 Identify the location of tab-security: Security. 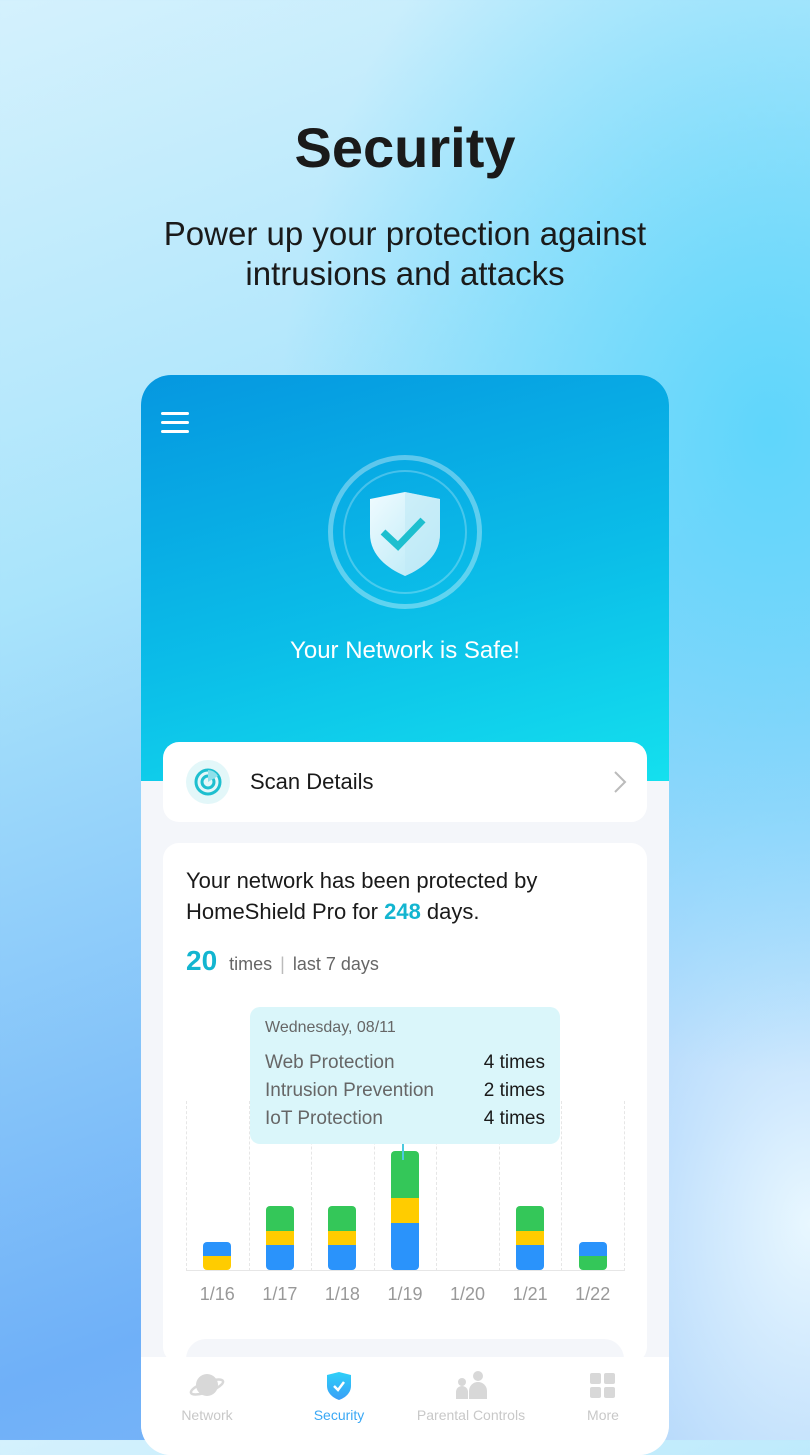
(339, 1406).